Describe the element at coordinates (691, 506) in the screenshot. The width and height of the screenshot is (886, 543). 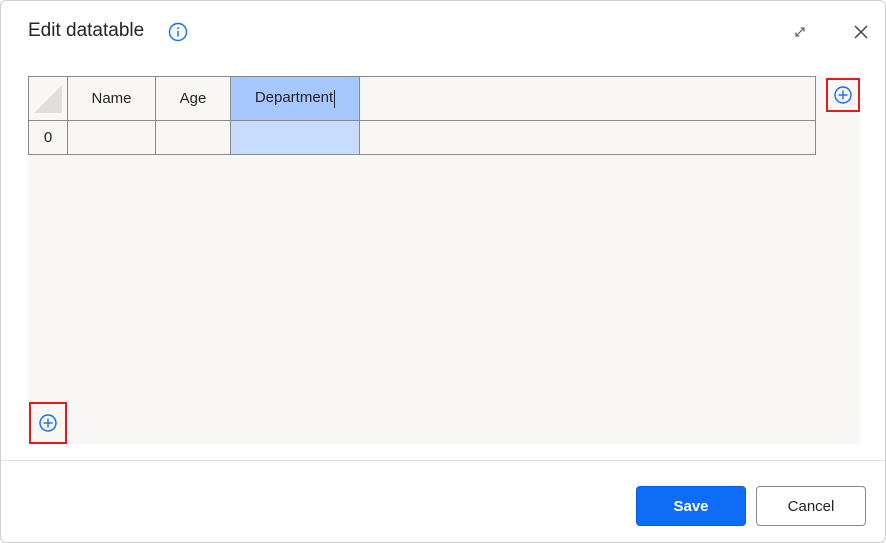
I see `save-button: Save` at that location.